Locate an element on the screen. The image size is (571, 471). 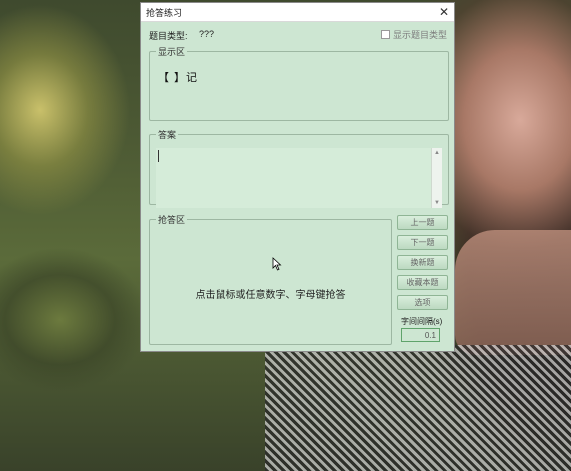
scroll-down-icon: ▼ is located at coordinates (437, 203).